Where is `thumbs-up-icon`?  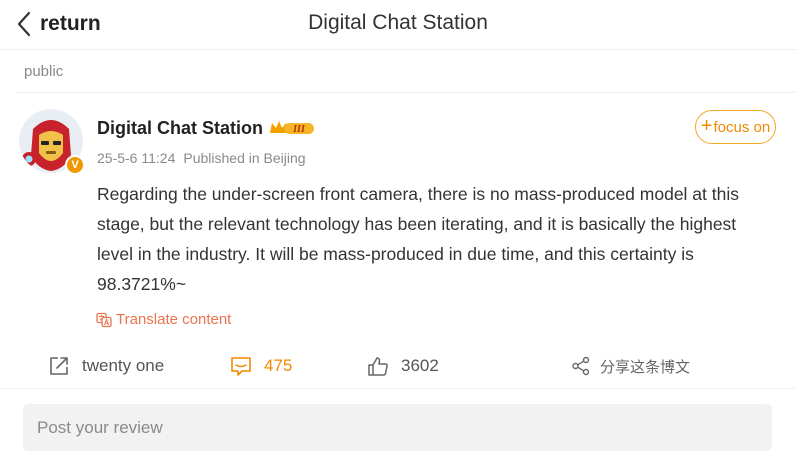 thumbs-up-icon is located at coordinates (378, 366).